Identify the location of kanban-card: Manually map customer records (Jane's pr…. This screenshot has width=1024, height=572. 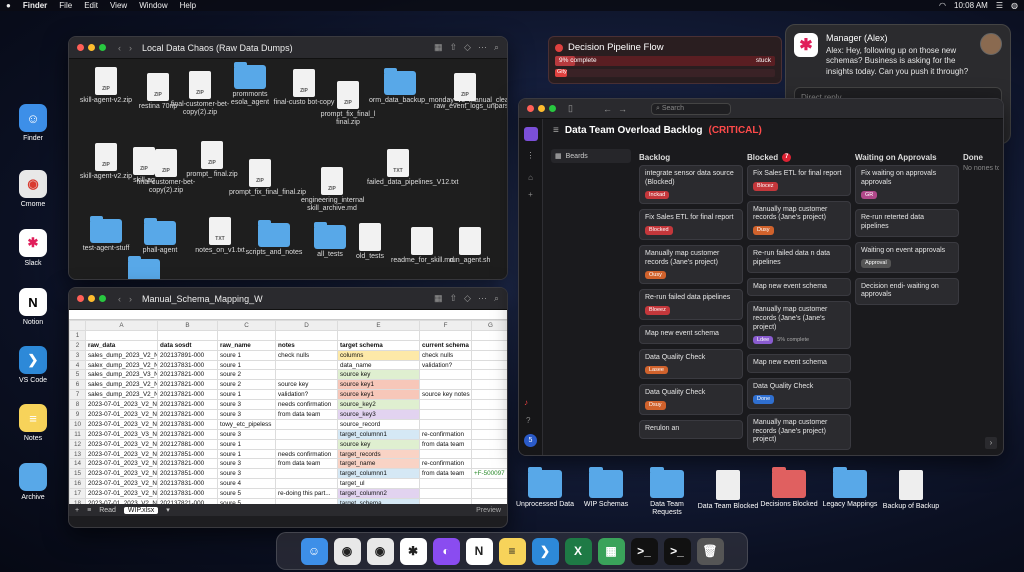
(799, 220).